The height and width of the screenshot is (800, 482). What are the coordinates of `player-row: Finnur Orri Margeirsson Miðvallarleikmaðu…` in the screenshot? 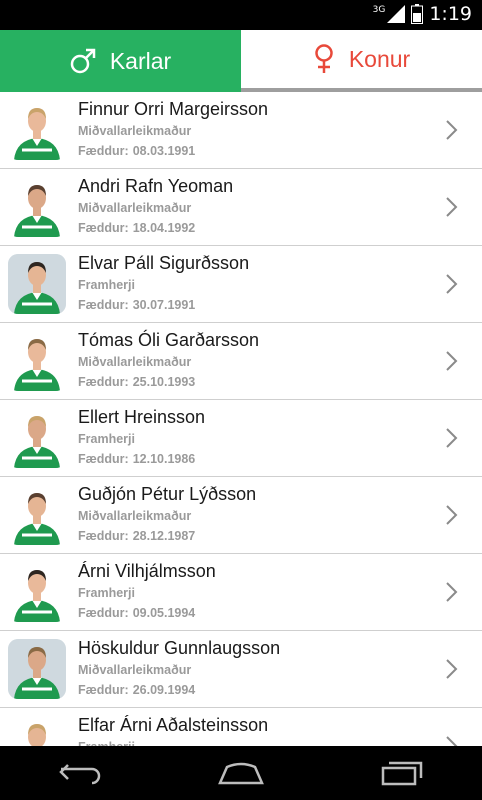 It's located at (241, 130).